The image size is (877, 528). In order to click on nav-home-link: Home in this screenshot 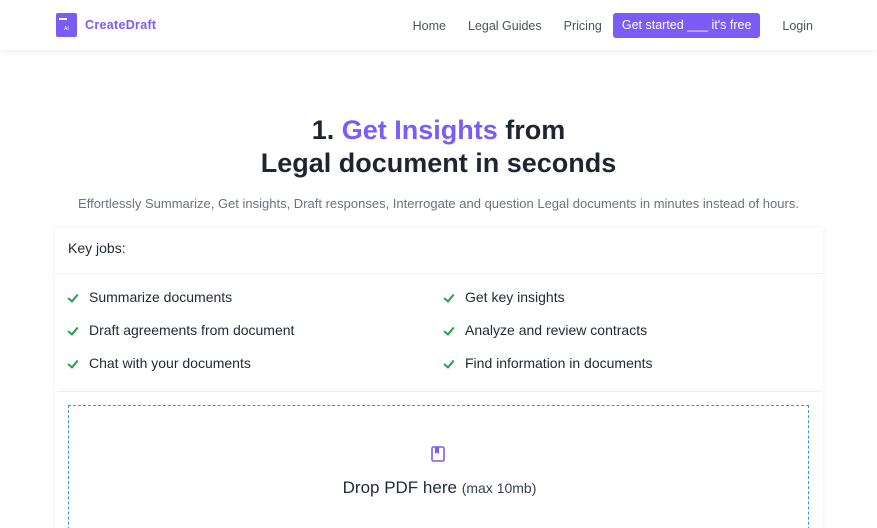, I will do `click(429, 26)`.